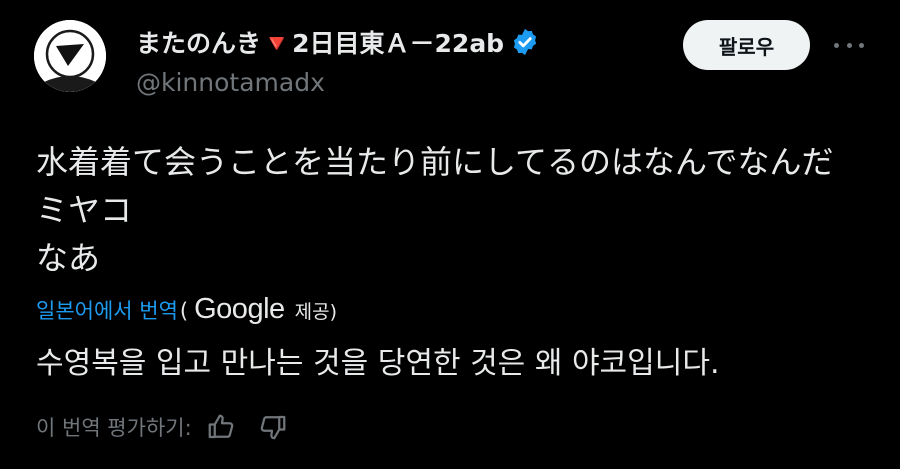  I want to click on author-name-row: またのんき🔻2日目東Ａ－22ab, so click(338, 42).